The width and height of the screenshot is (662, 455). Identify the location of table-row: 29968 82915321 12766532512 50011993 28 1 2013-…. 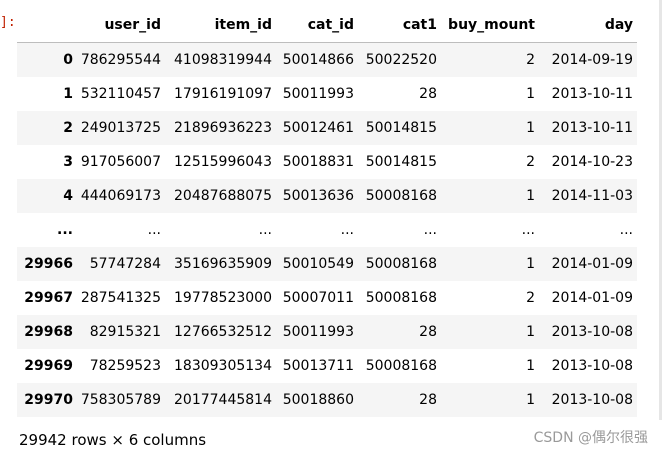
(327, 332).